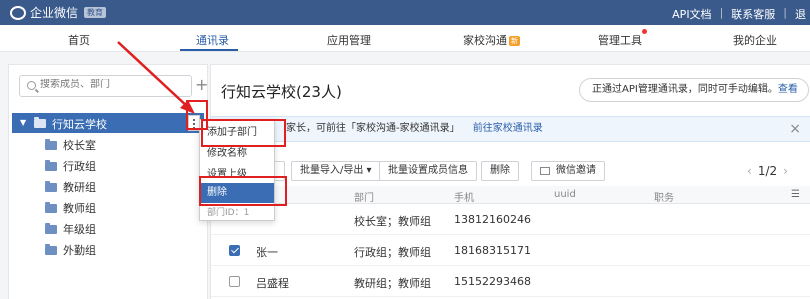 This screenshot has height=299, width=810. I want to click on grid-icon, so click(545, 171).